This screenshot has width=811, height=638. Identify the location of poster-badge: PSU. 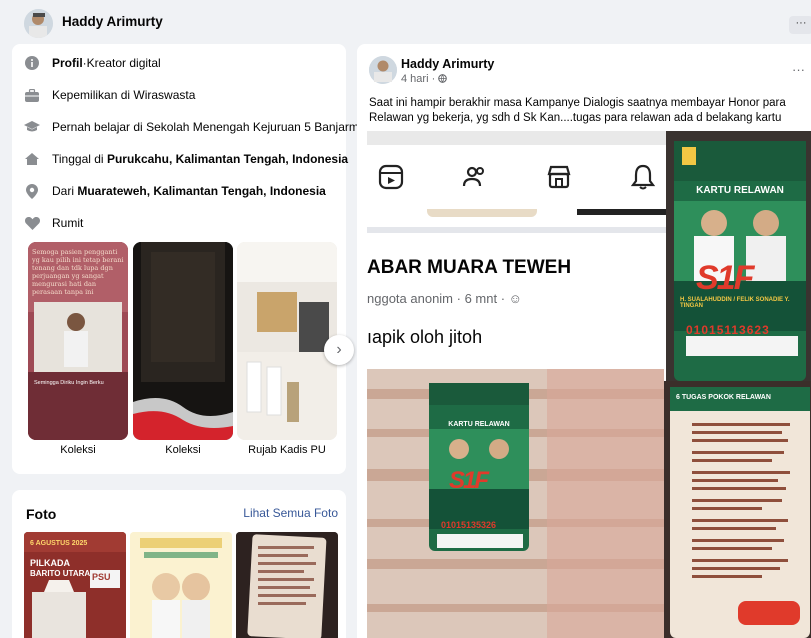
(101, 577).